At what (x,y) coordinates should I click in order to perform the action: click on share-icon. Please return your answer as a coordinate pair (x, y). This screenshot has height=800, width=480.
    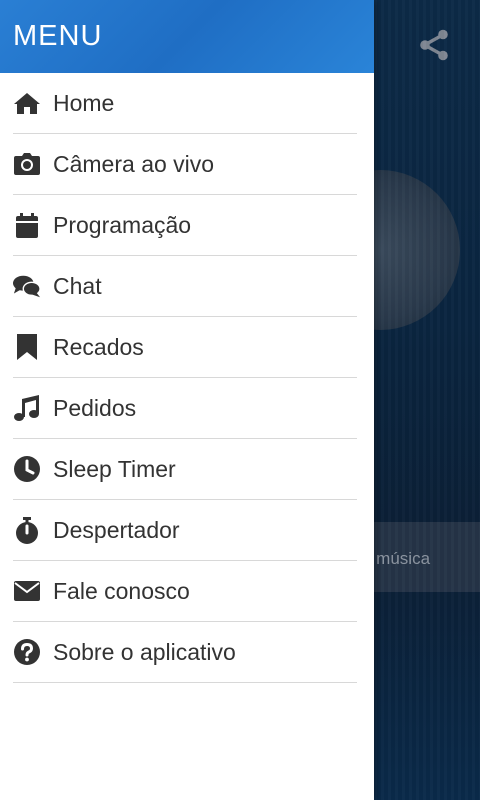
    Looking at the image, I should click on (434, 47).